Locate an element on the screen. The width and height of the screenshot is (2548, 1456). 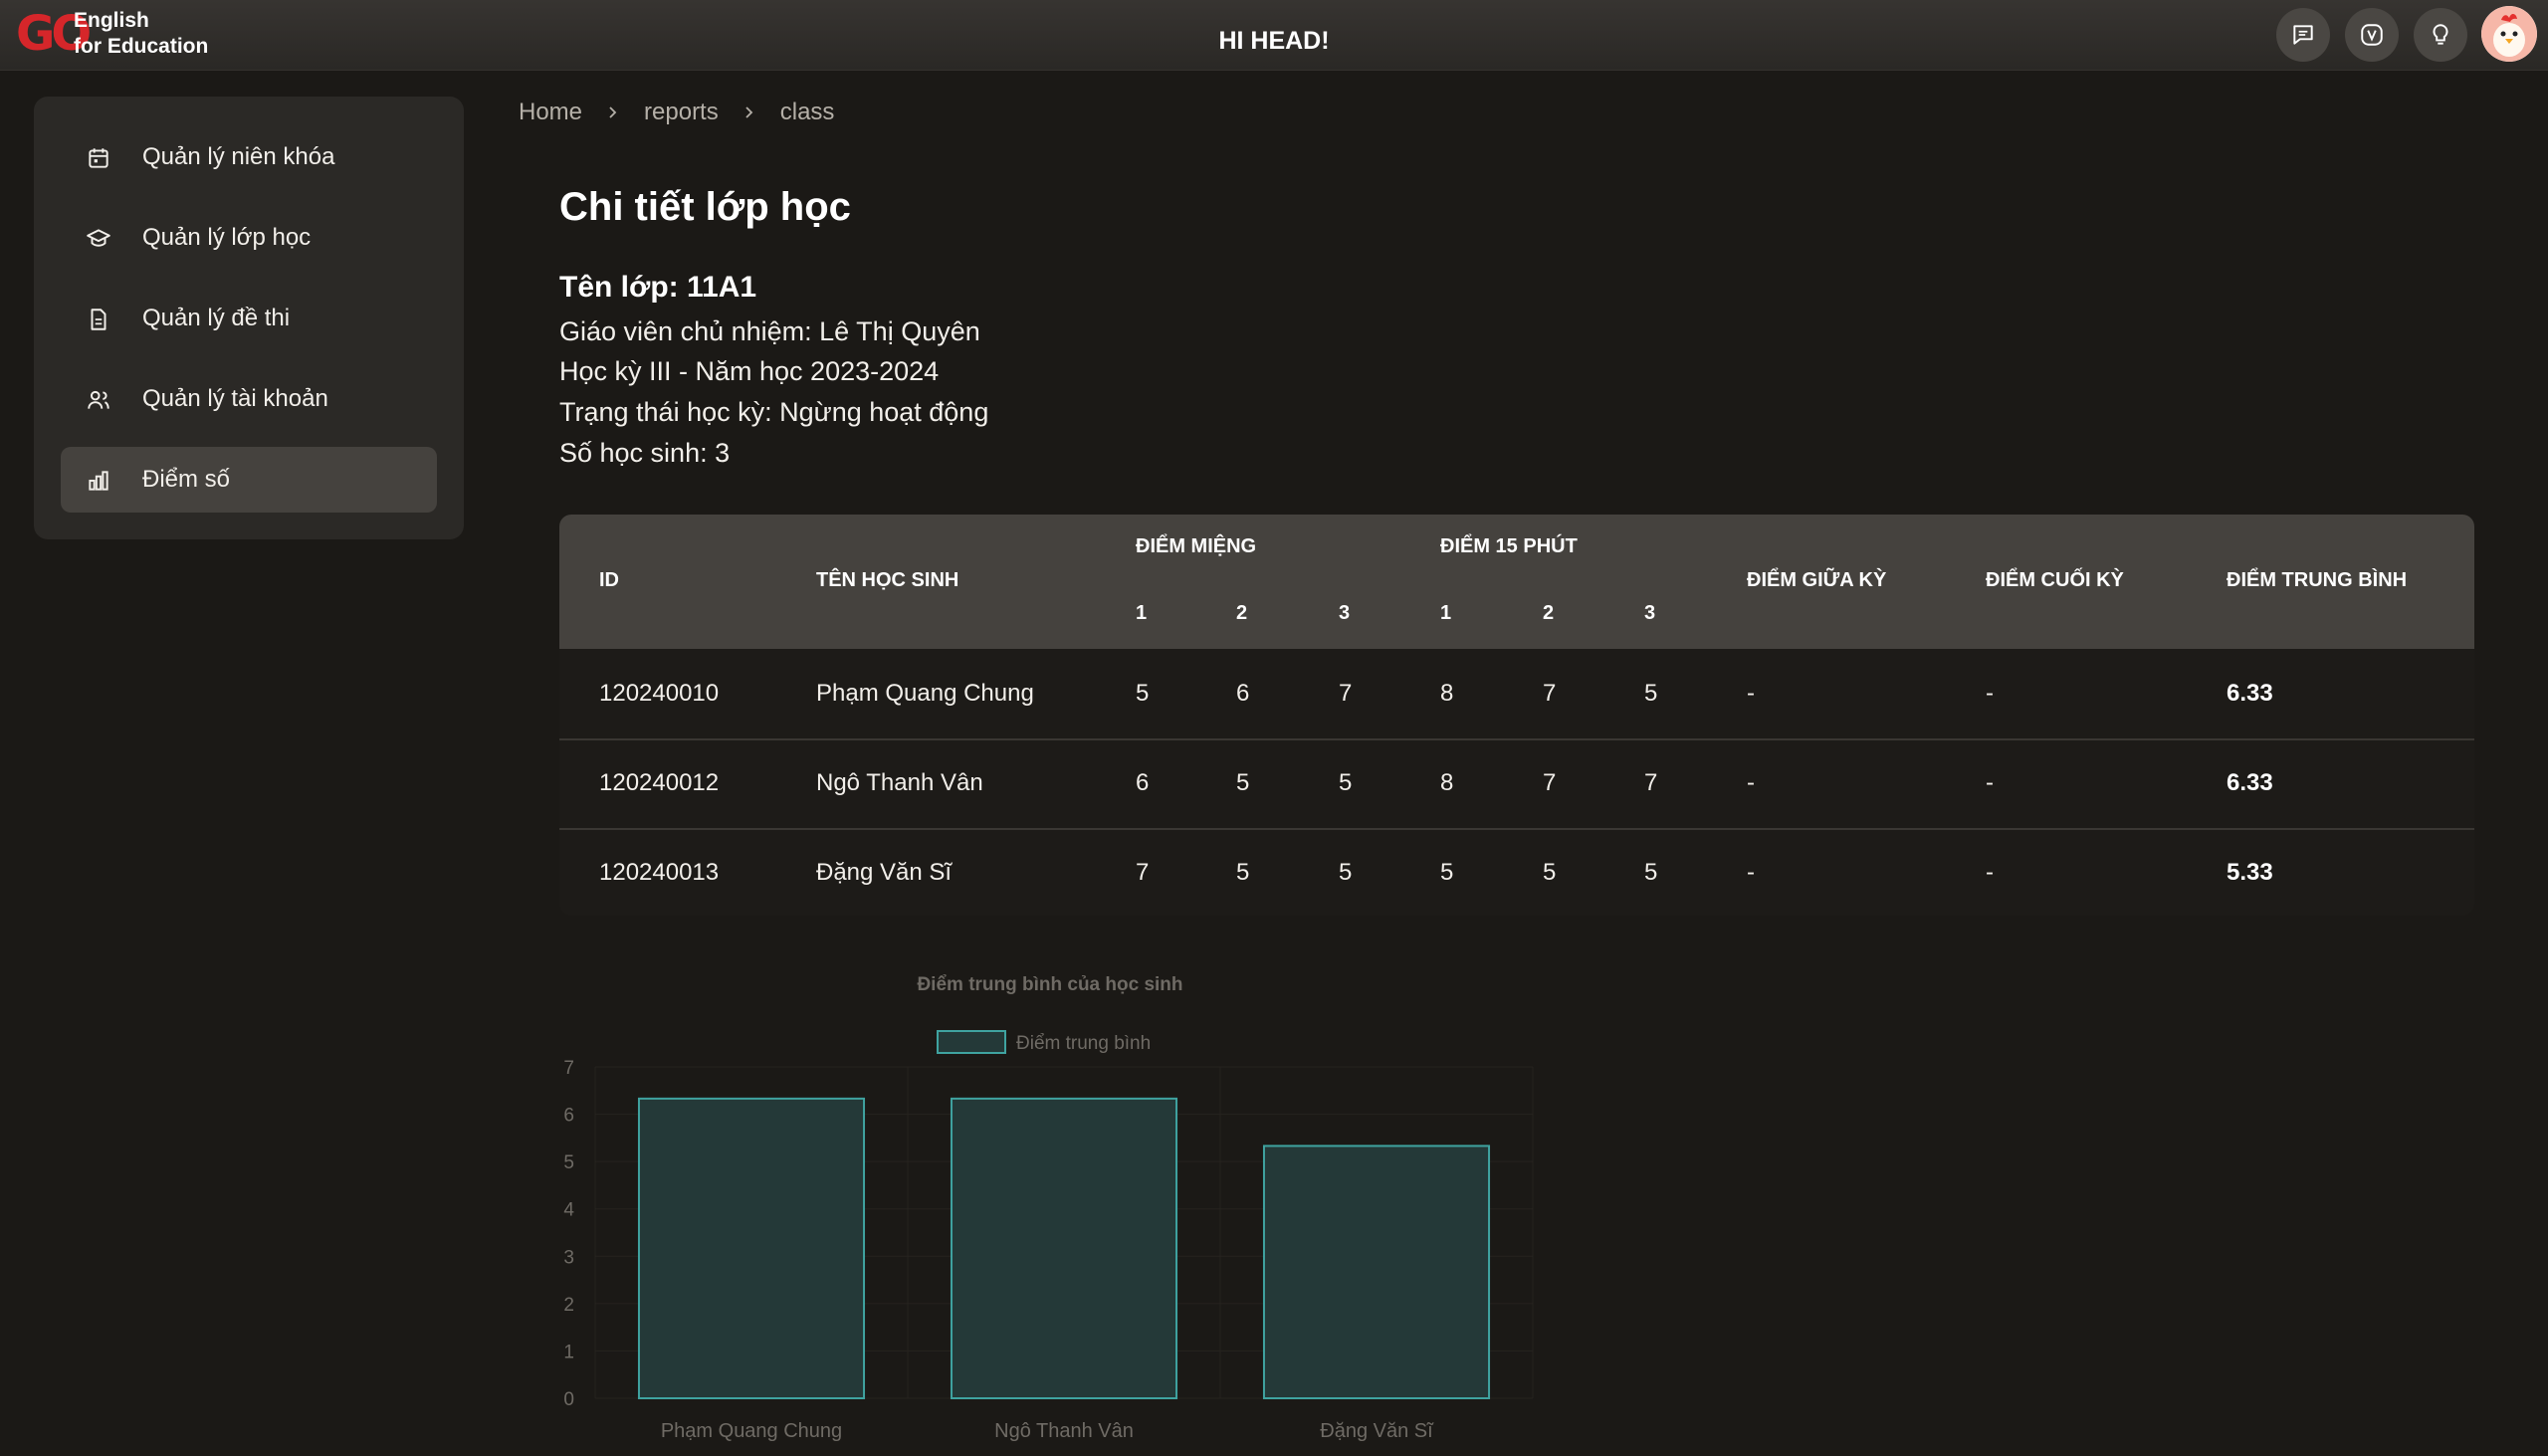
sidebar-item-label: Quản lý đề thi is located at coordinates (216, 318).